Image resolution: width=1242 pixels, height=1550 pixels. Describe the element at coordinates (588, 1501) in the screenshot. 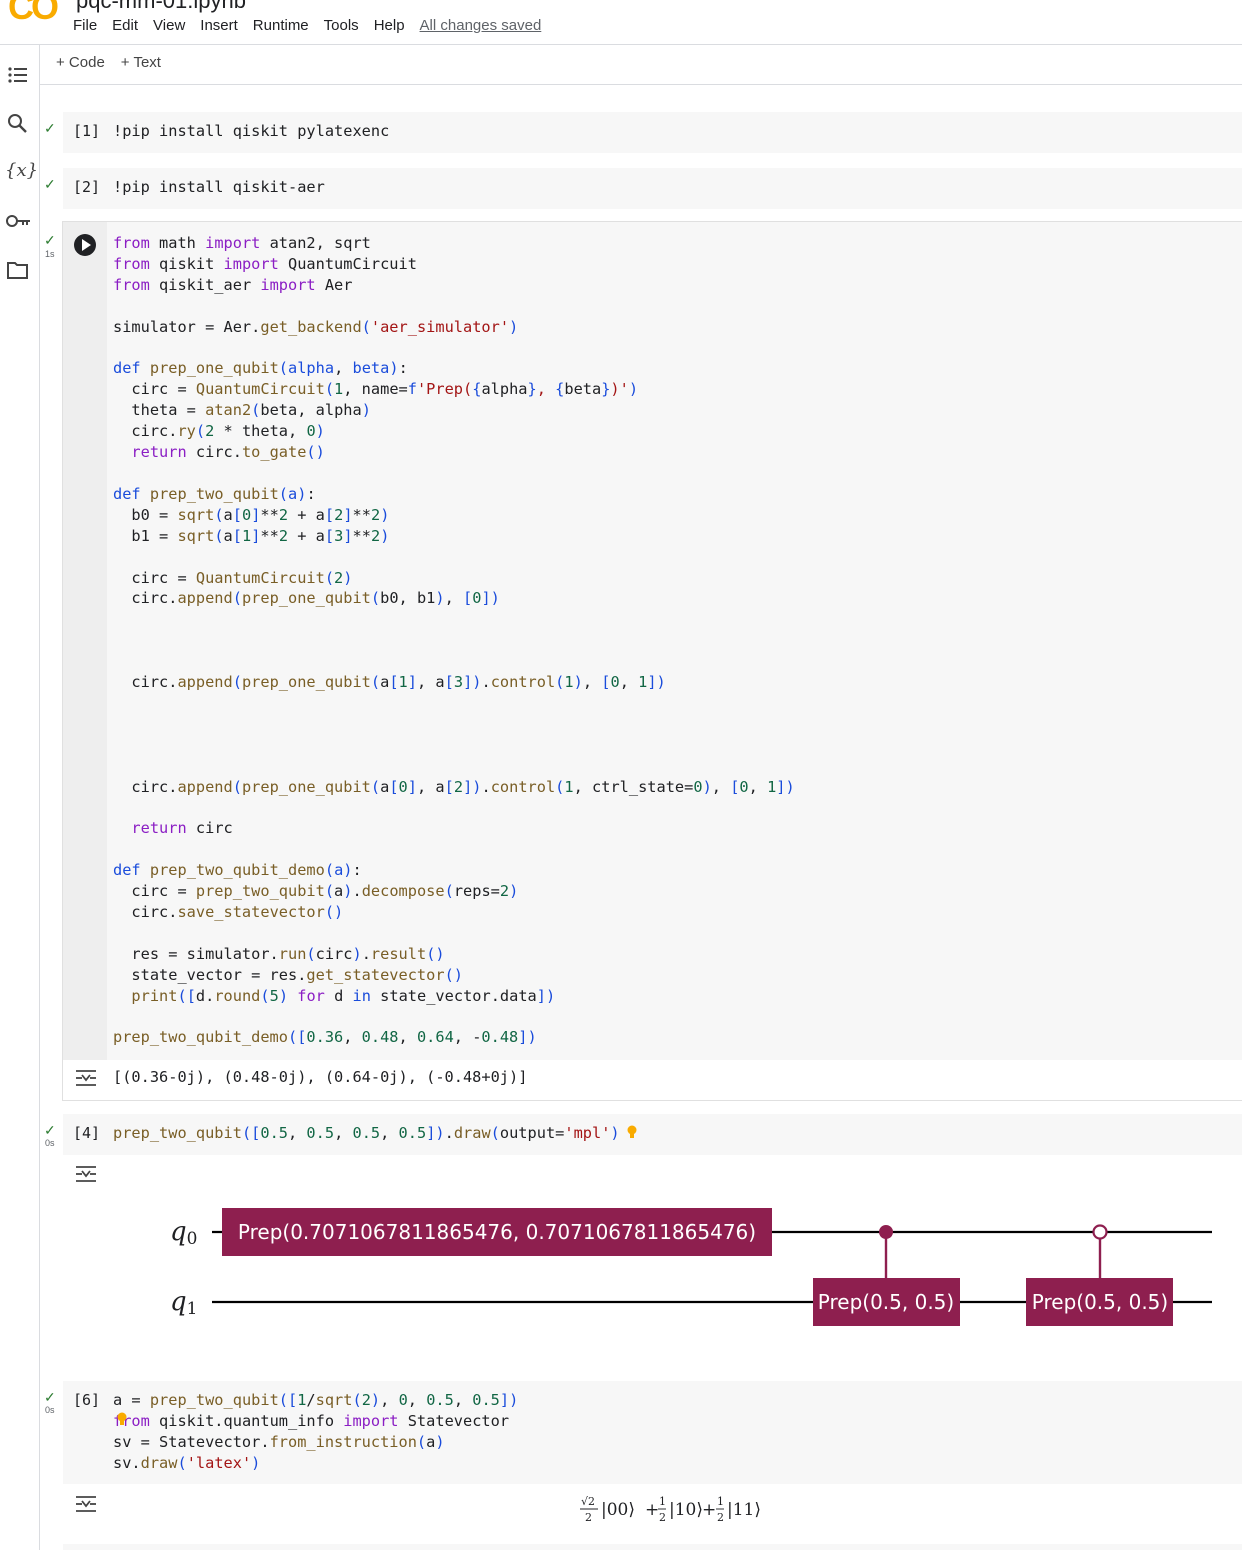

I see `frac-numerator: √2` at that location.